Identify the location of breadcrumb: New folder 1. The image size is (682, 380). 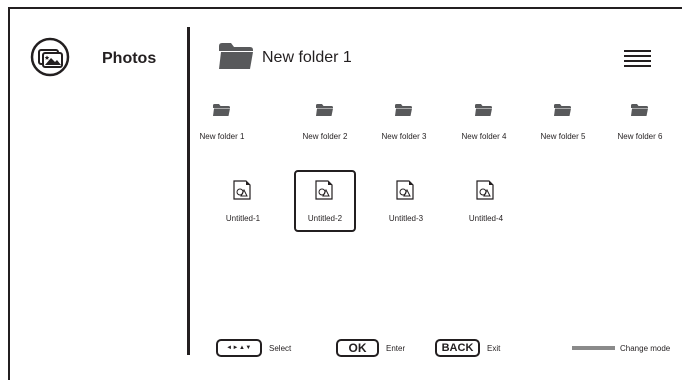
(307, 57).